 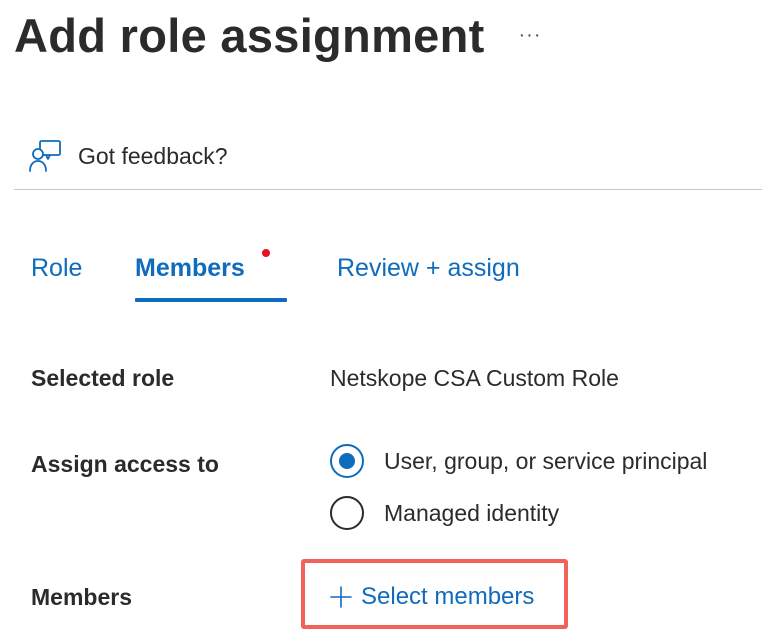 I want to click on radio-checked-icon, so click(x=347, y=461).